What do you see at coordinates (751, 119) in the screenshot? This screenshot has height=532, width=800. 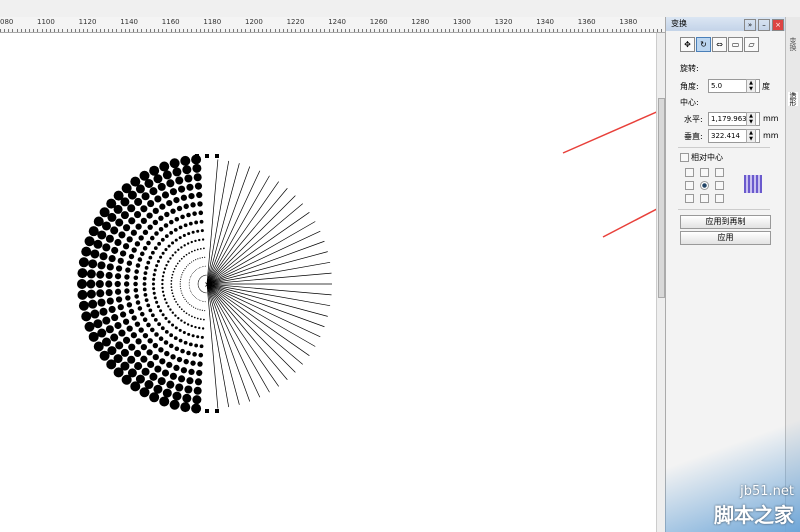 I see `horizontal-spinner: ▲ ▼` at bounding box center [751, 119].